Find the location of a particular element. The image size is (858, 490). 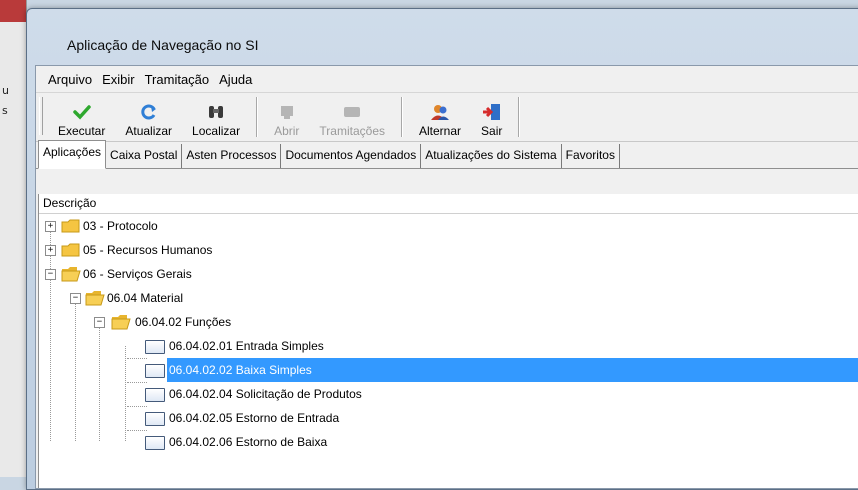

tree-node-label: 05 - Recursos Humanos is located at coordinates (148, 250).